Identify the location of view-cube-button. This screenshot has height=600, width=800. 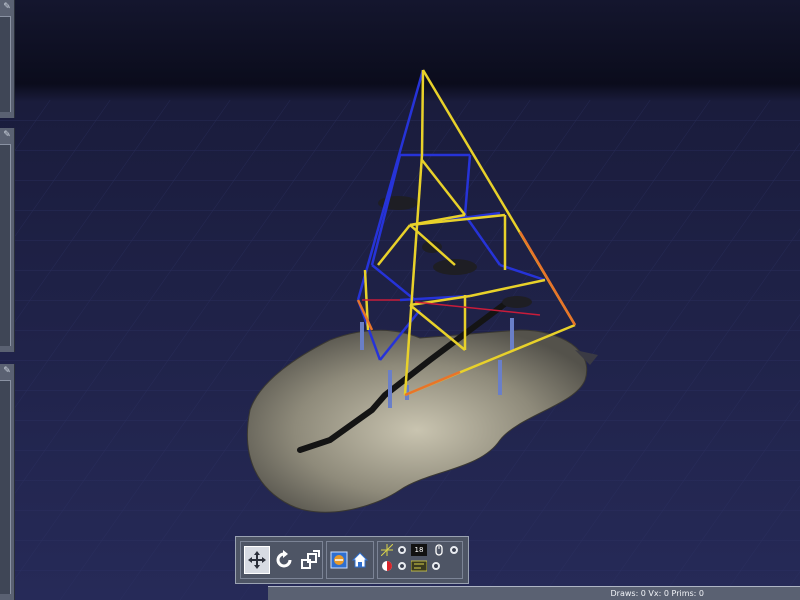
(339, 560).